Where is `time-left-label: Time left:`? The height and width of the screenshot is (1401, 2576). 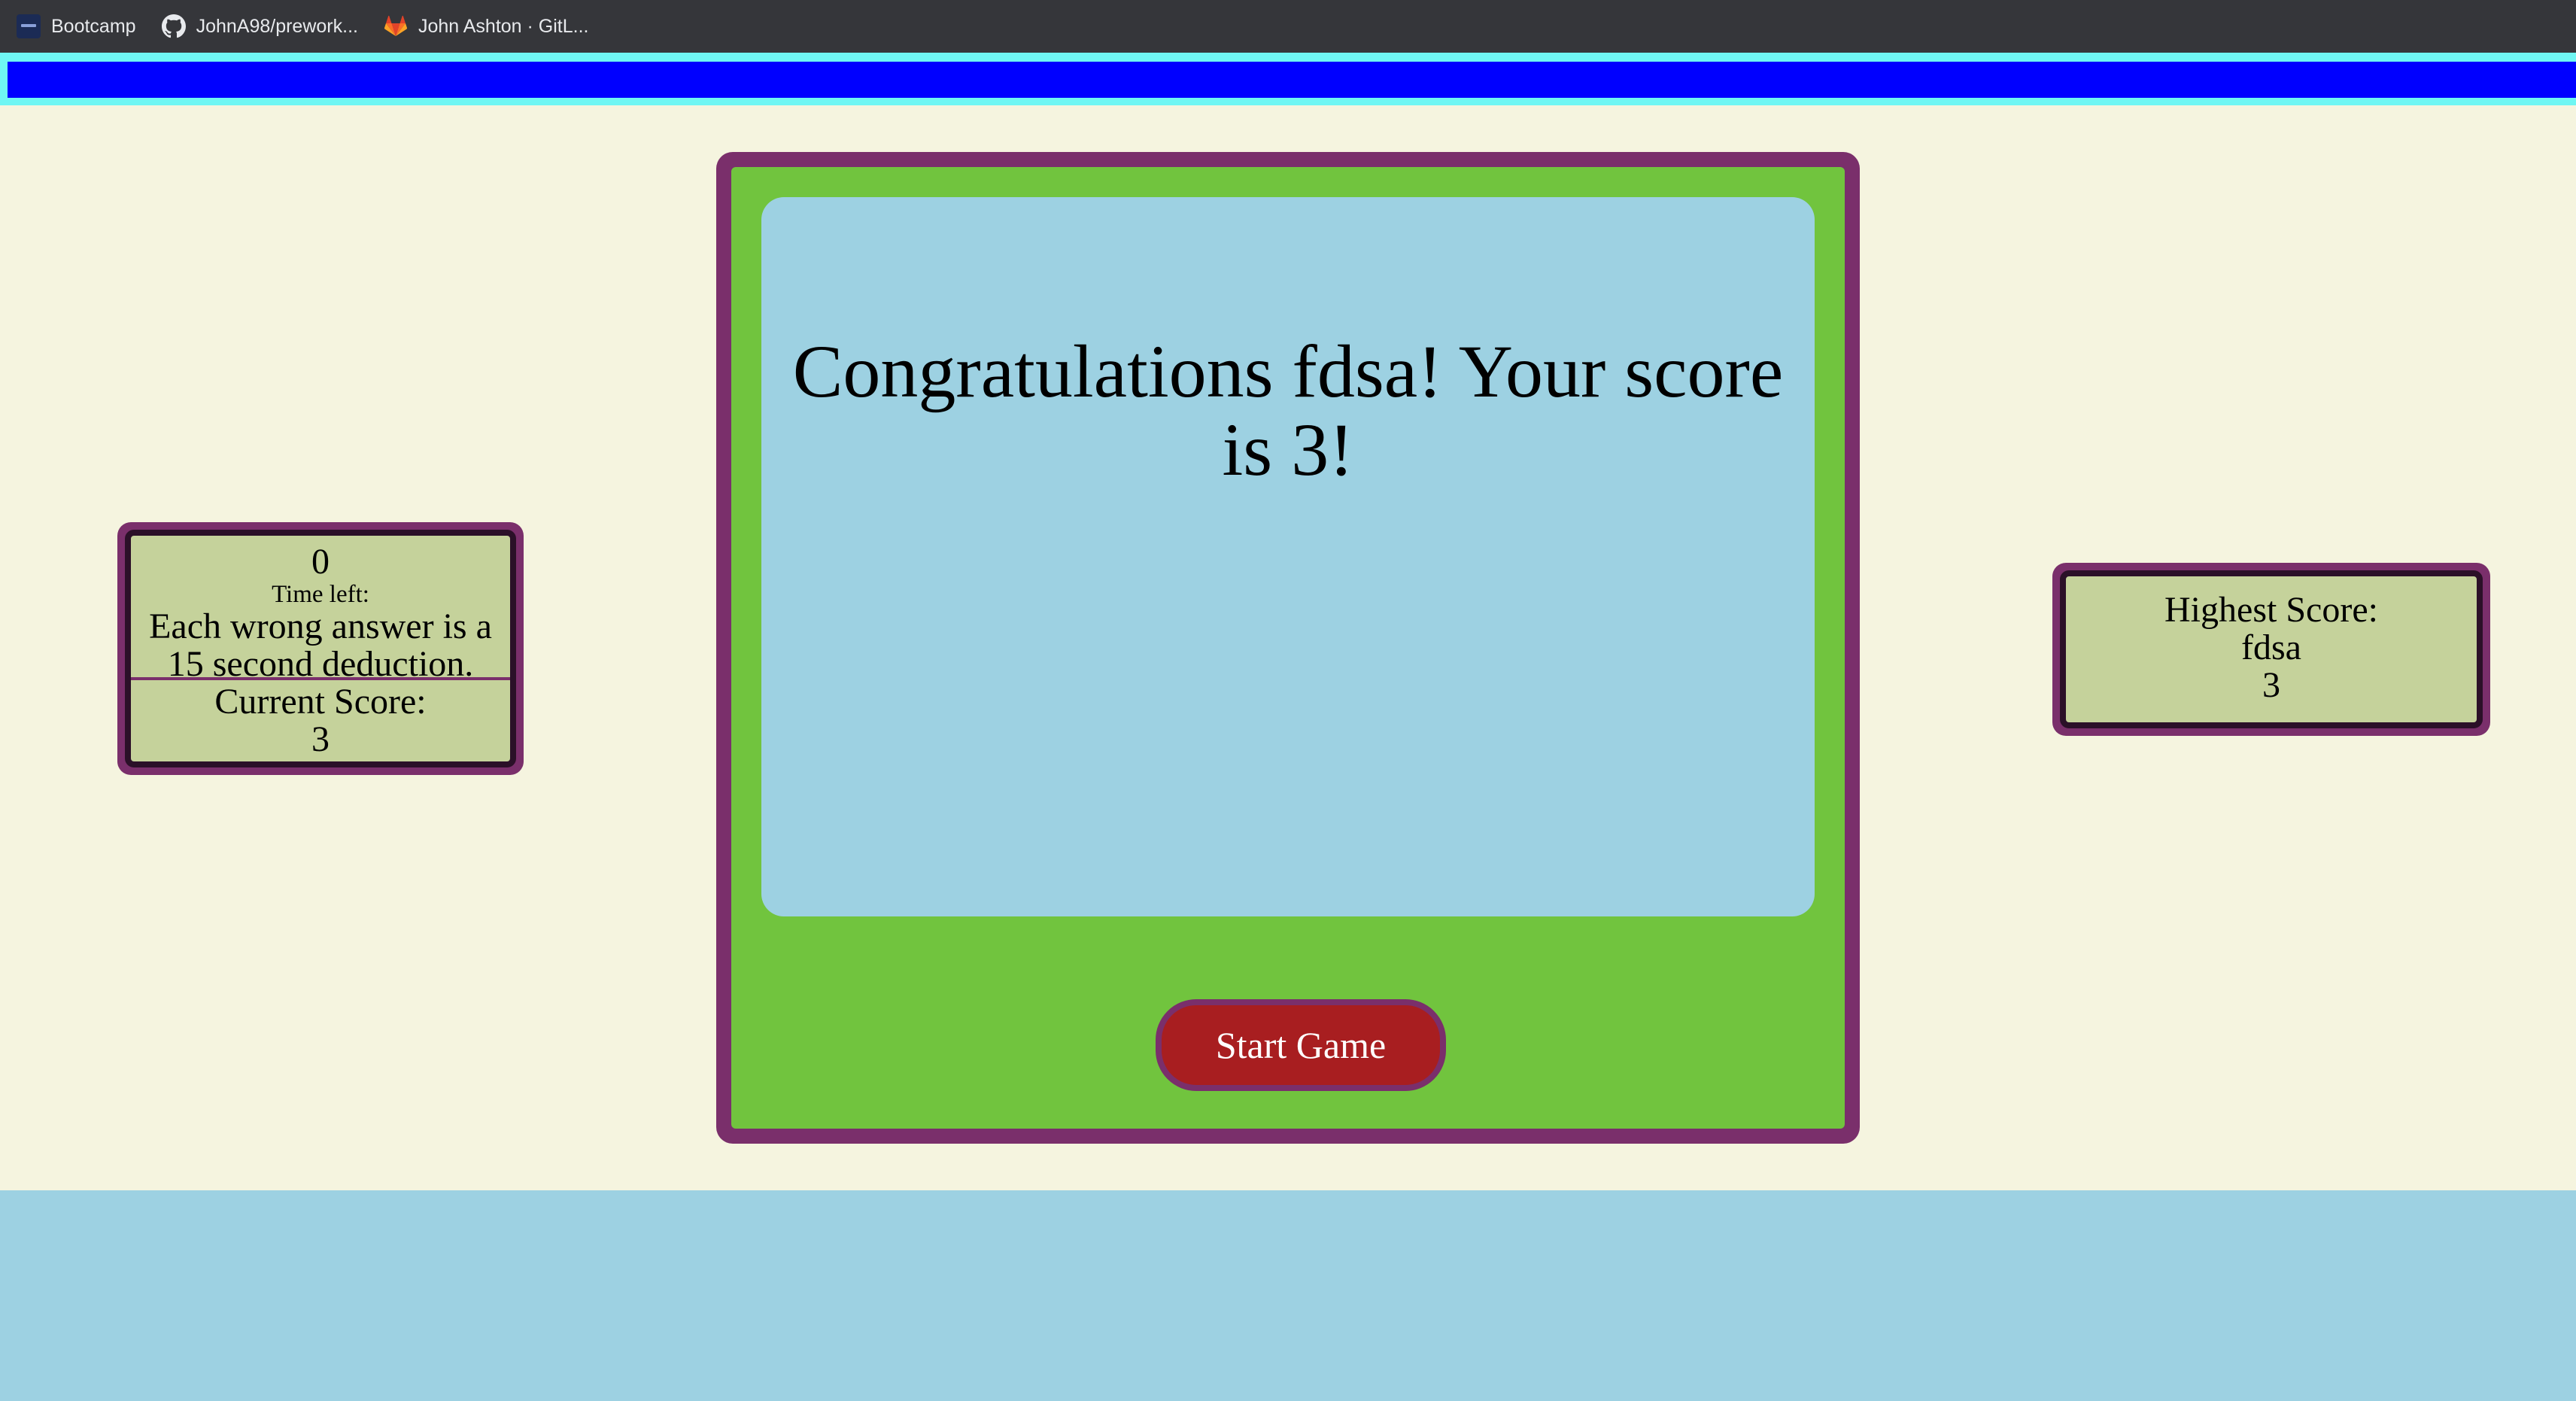
time-left-label: Time left: is located at coordinates (320, 594).